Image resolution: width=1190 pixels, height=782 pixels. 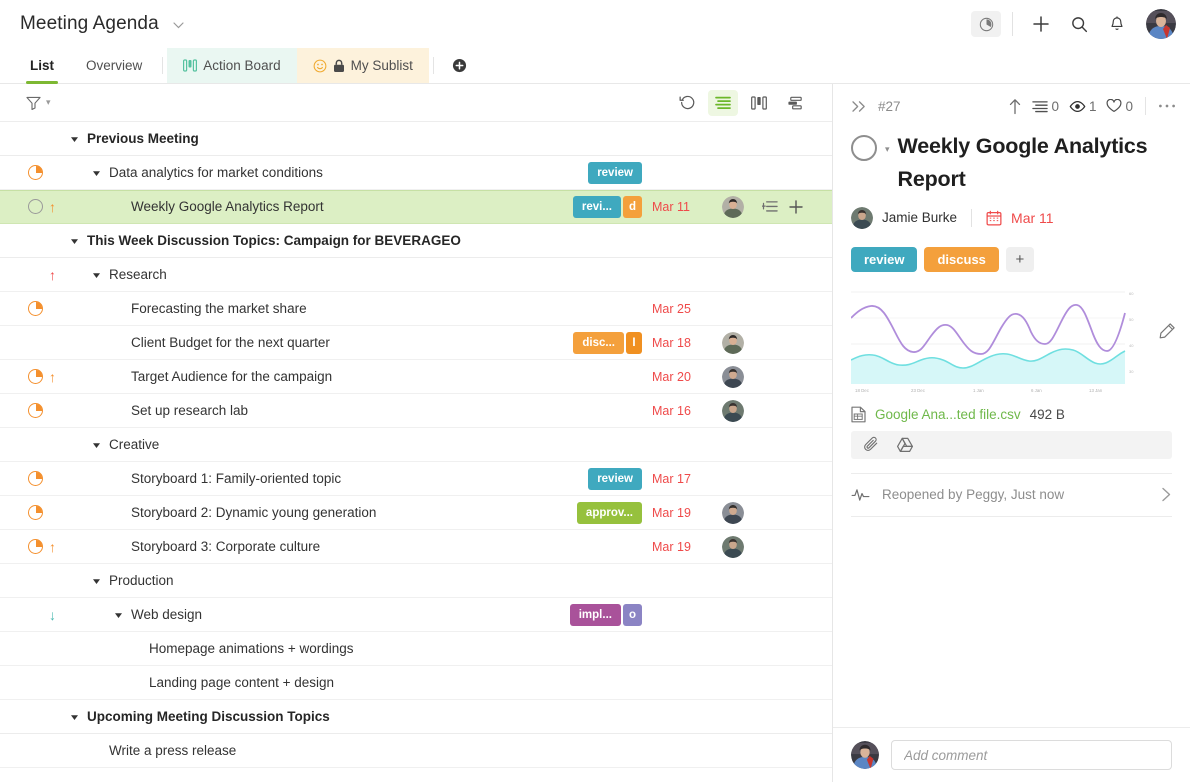 What do you see at coordinates (687, 207) in the screenshot?
I see `row-due-date: Mar 11` at bounding box center [687, 207].